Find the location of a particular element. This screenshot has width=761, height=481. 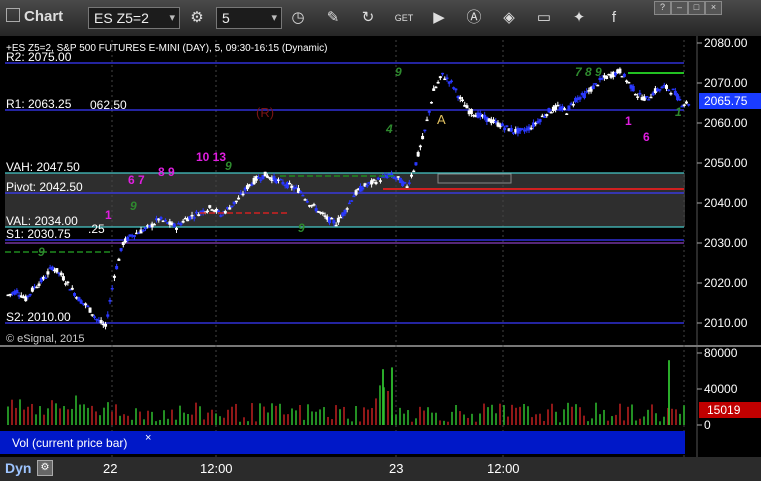

alert-icon: Ⓐ is located at coordinates (474, 18).